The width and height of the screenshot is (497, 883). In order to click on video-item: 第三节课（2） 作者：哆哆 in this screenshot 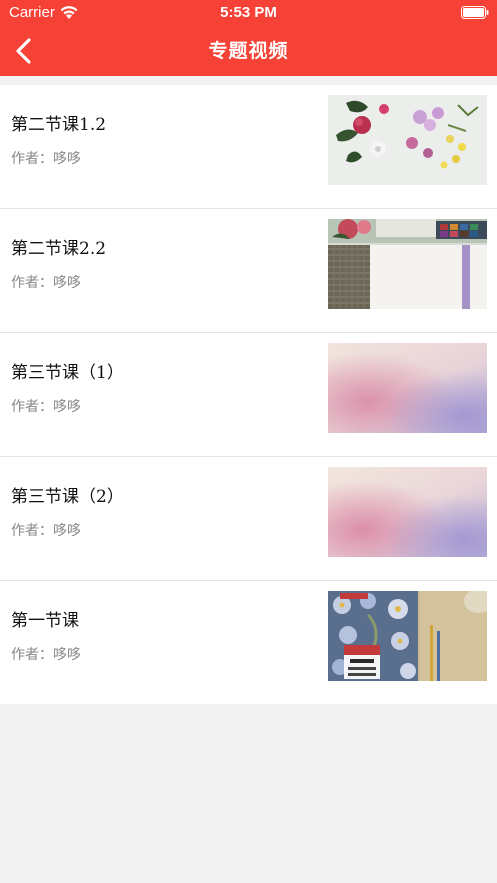, I will do `click(248, 519)`.